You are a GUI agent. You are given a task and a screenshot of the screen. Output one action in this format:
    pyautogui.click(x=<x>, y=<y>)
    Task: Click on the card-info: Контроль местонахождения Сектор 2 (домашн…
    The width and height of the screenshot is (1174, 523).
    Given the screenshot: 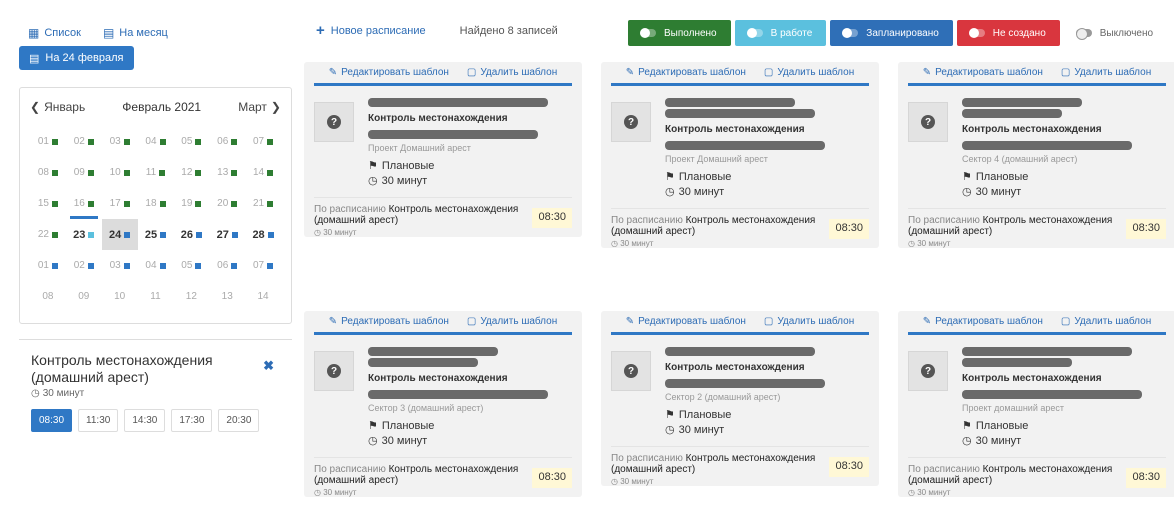 What is the action you would take?
    pyautogui.click(x=767, y=390)
    